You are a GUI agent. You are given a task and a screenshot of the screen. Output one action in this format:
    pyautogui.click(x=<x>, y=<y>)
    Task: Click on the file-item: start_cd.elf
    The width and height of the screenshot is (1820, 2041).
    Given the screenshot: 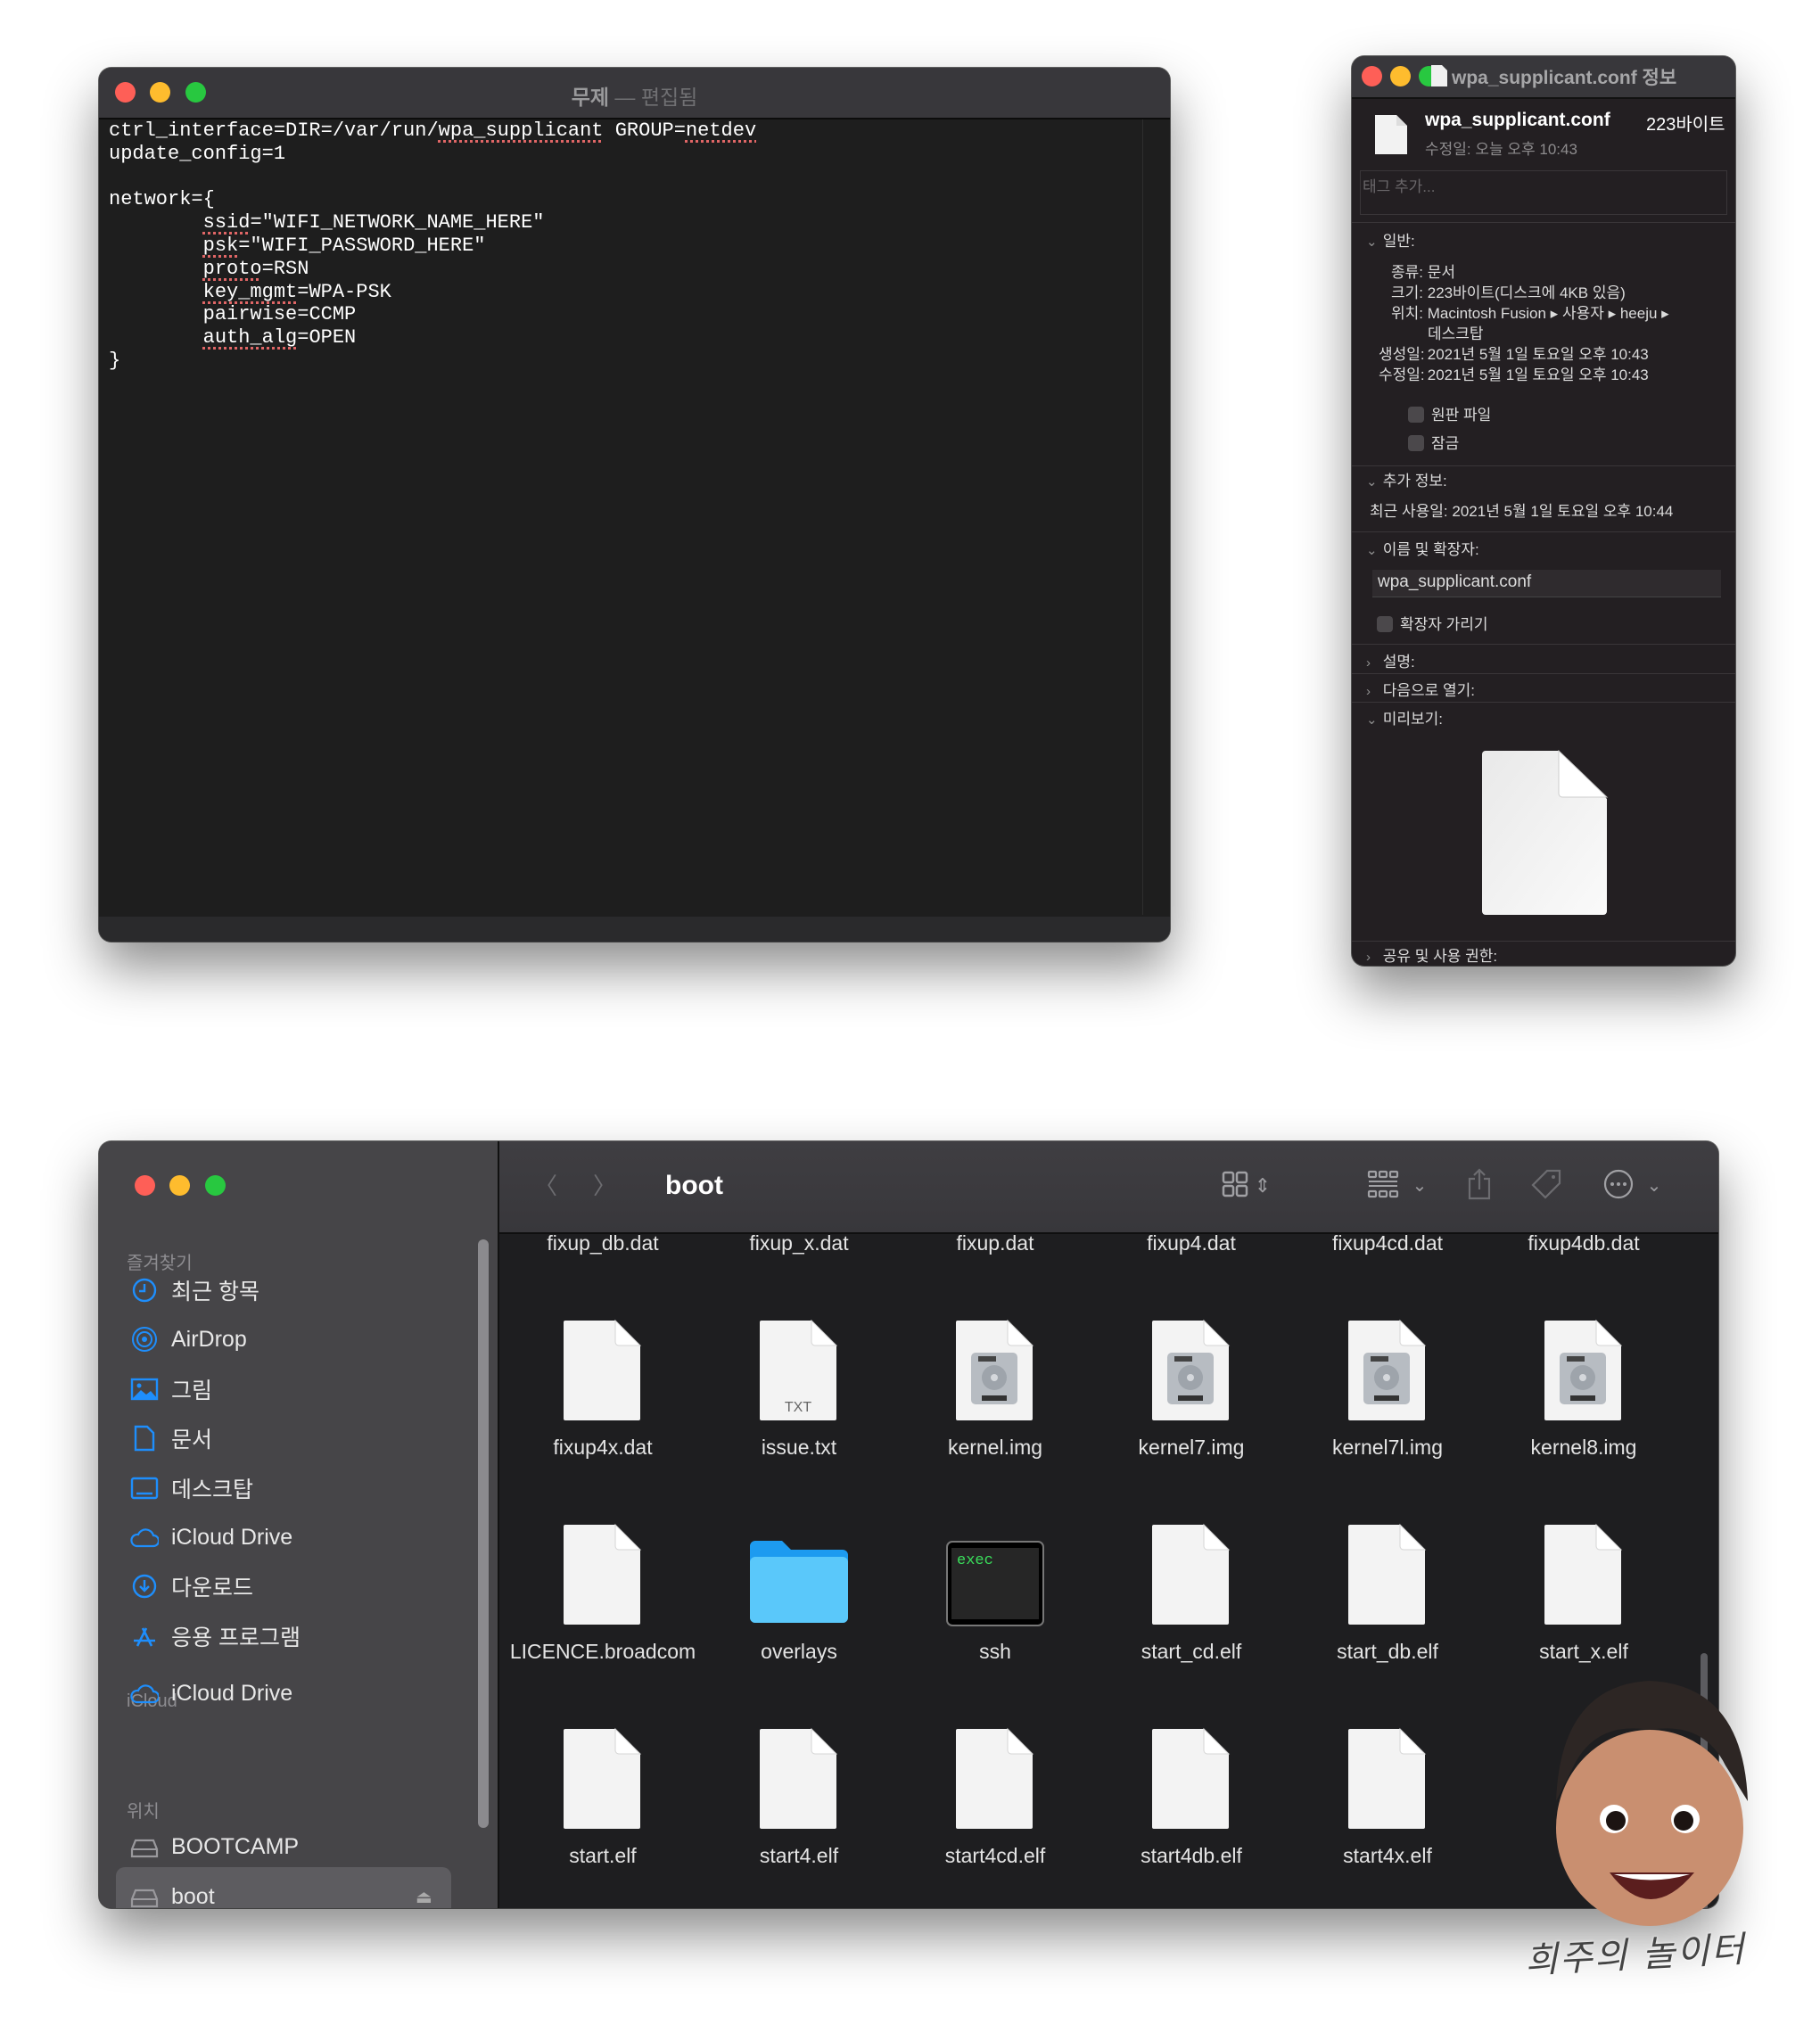 What is the action you would take?
    pyautogui.click(x=1191, y=1621)
    